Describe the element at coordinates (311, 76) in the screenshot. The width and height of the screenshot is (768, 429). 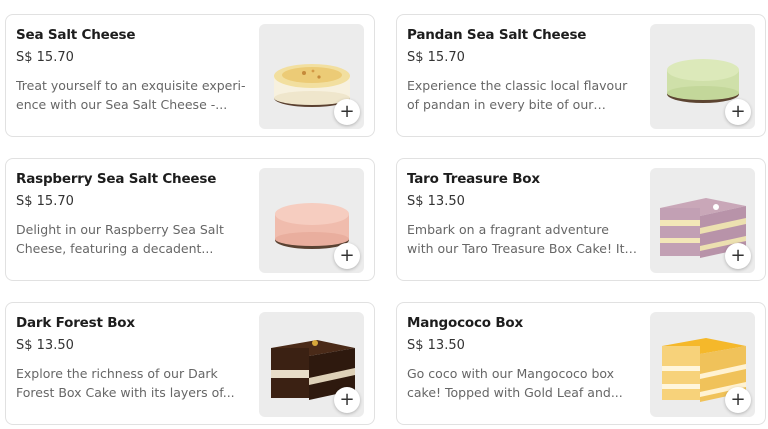
I see `sea-salt-cheese-cake-image: +` at that location.